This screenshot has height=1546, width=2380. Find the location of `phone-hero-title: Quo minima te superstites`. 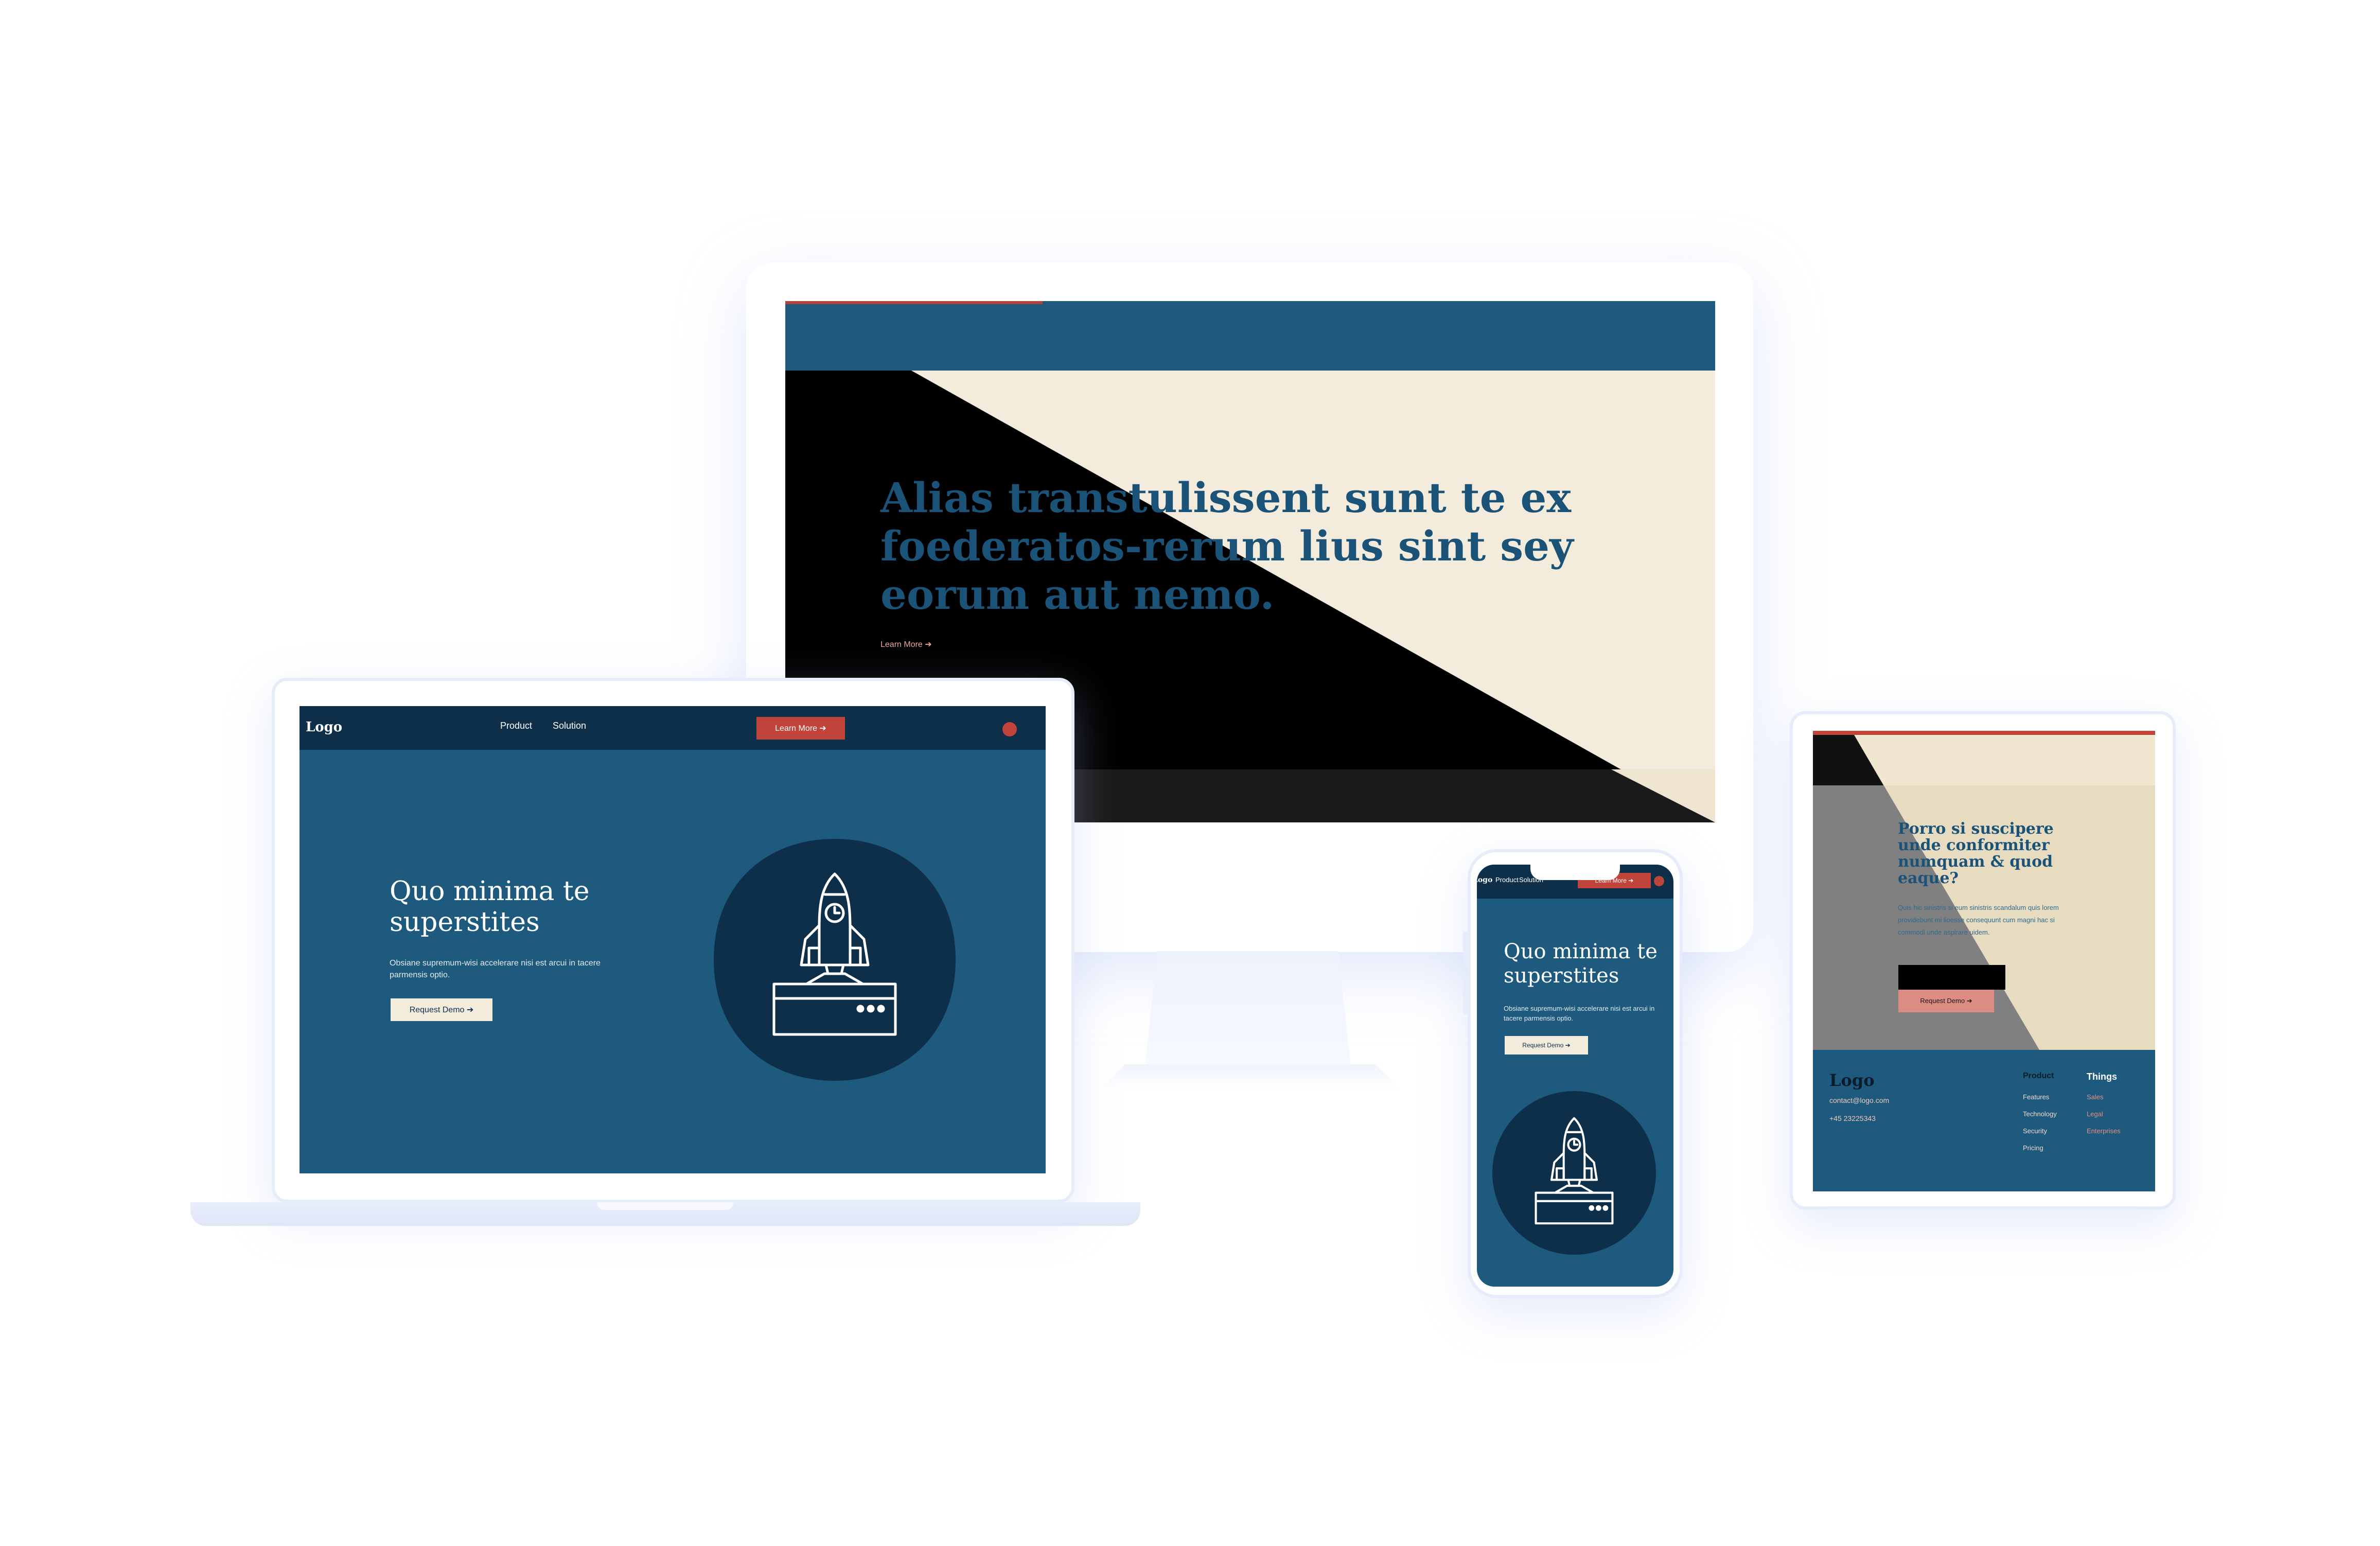

phone-hero-title: Quo minima te superstites is located at coordinates (1581, 964).